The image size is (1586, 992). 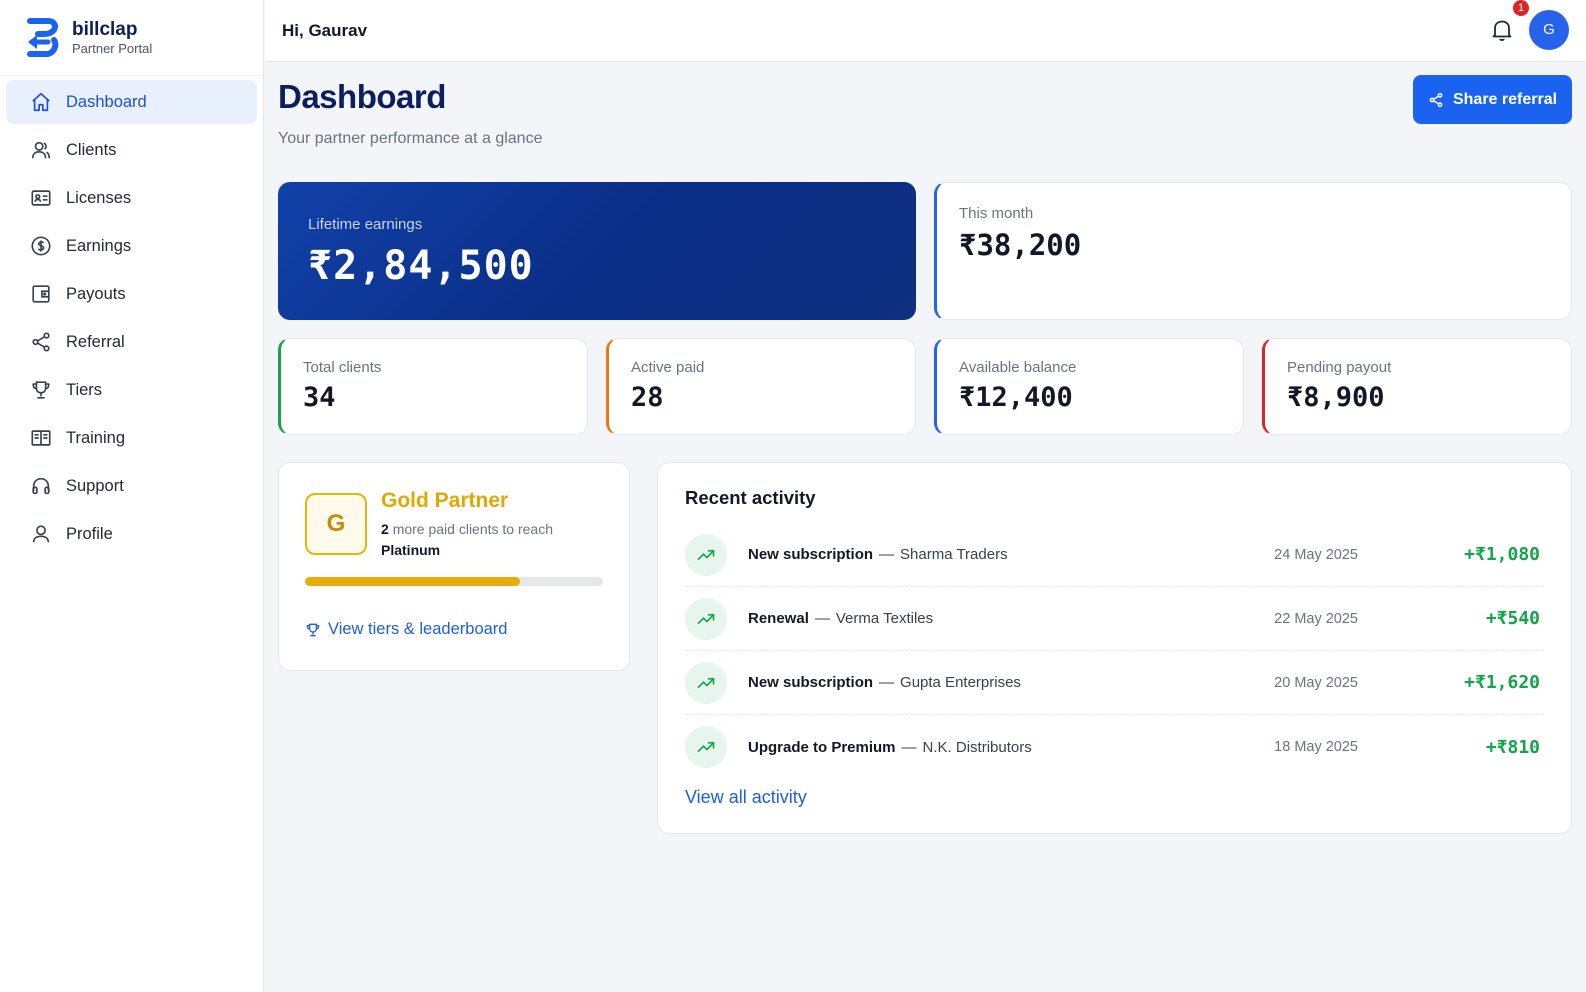 What do you see at coordinates (746, 797) in the screenshot?
I see `view-all-activity-link: View all activity` at bounding box center [746, 797].